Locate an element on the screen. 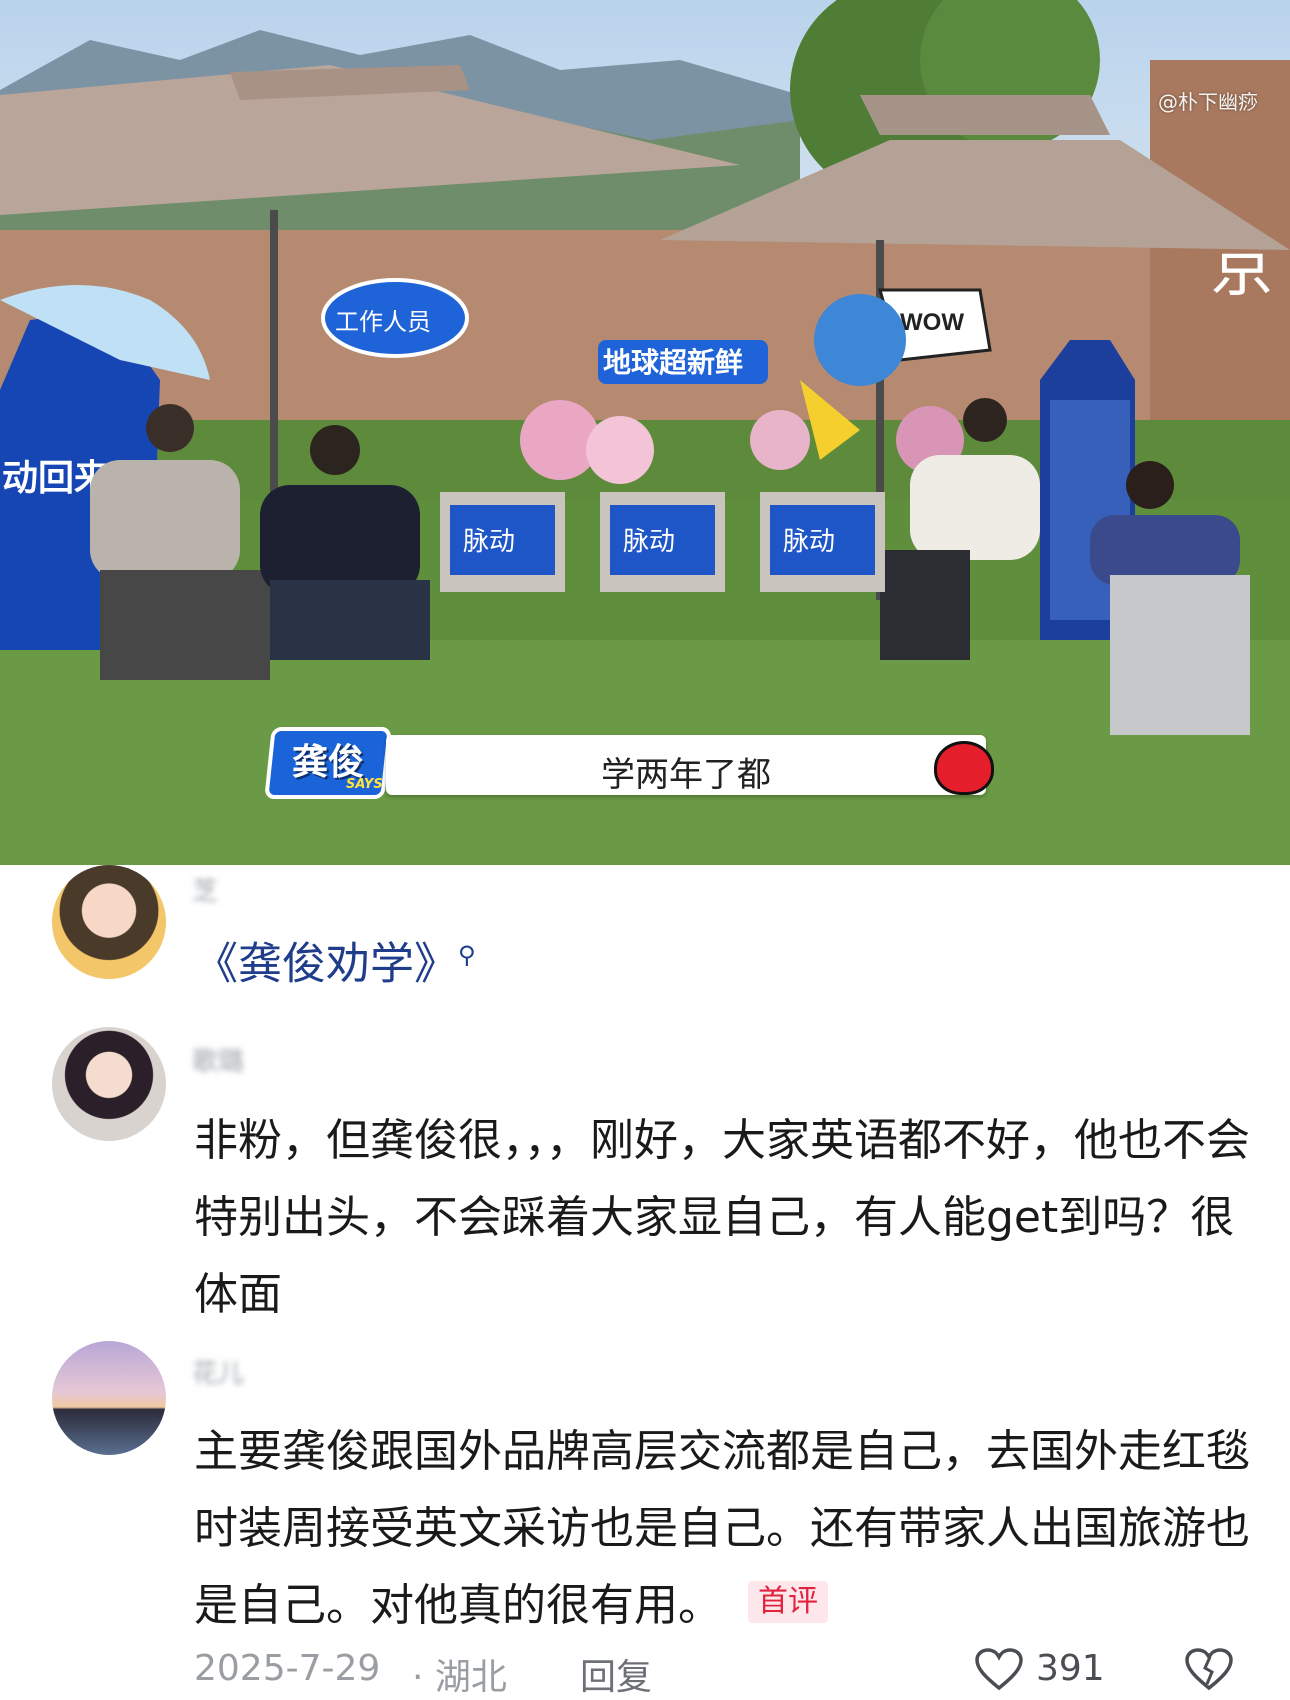  username: 芝 is located at coordinates (205, 889).